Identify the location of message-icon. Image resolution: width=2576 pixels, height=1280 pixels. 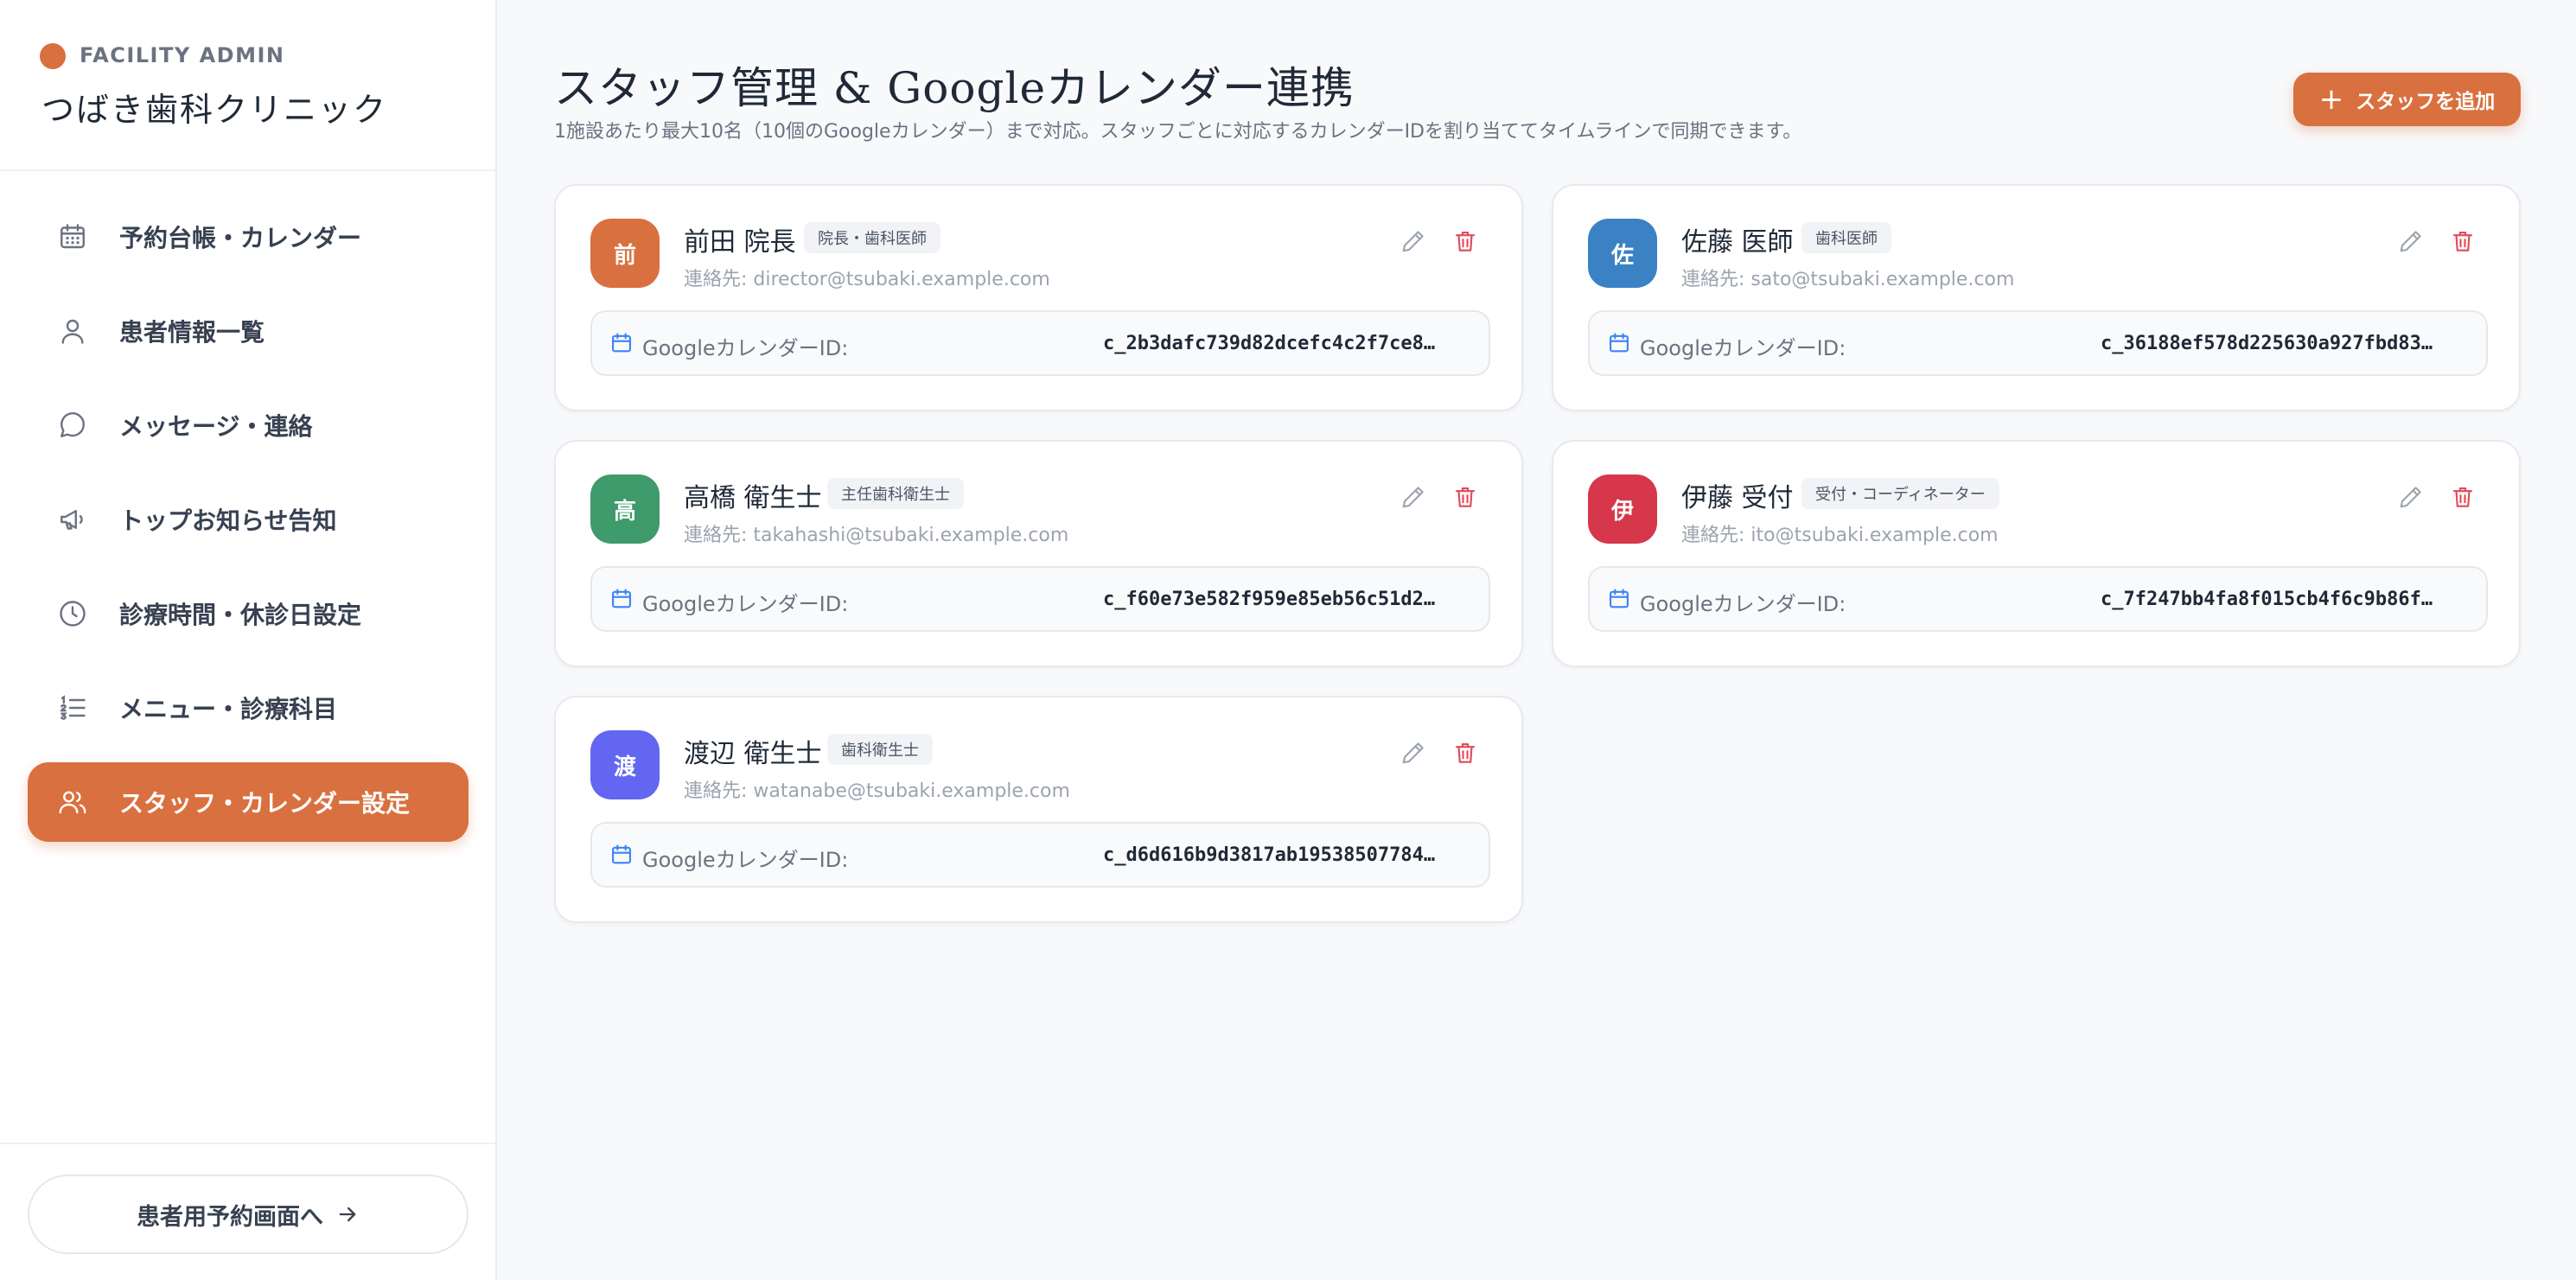
(72, 425).